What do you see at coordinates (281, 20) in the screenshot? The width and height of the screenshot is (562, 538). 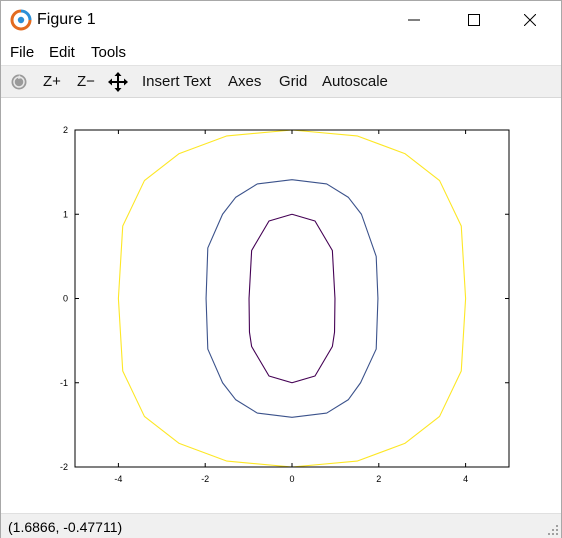 I see `title-bar: Figure 1` at bounding box center [281, 20].